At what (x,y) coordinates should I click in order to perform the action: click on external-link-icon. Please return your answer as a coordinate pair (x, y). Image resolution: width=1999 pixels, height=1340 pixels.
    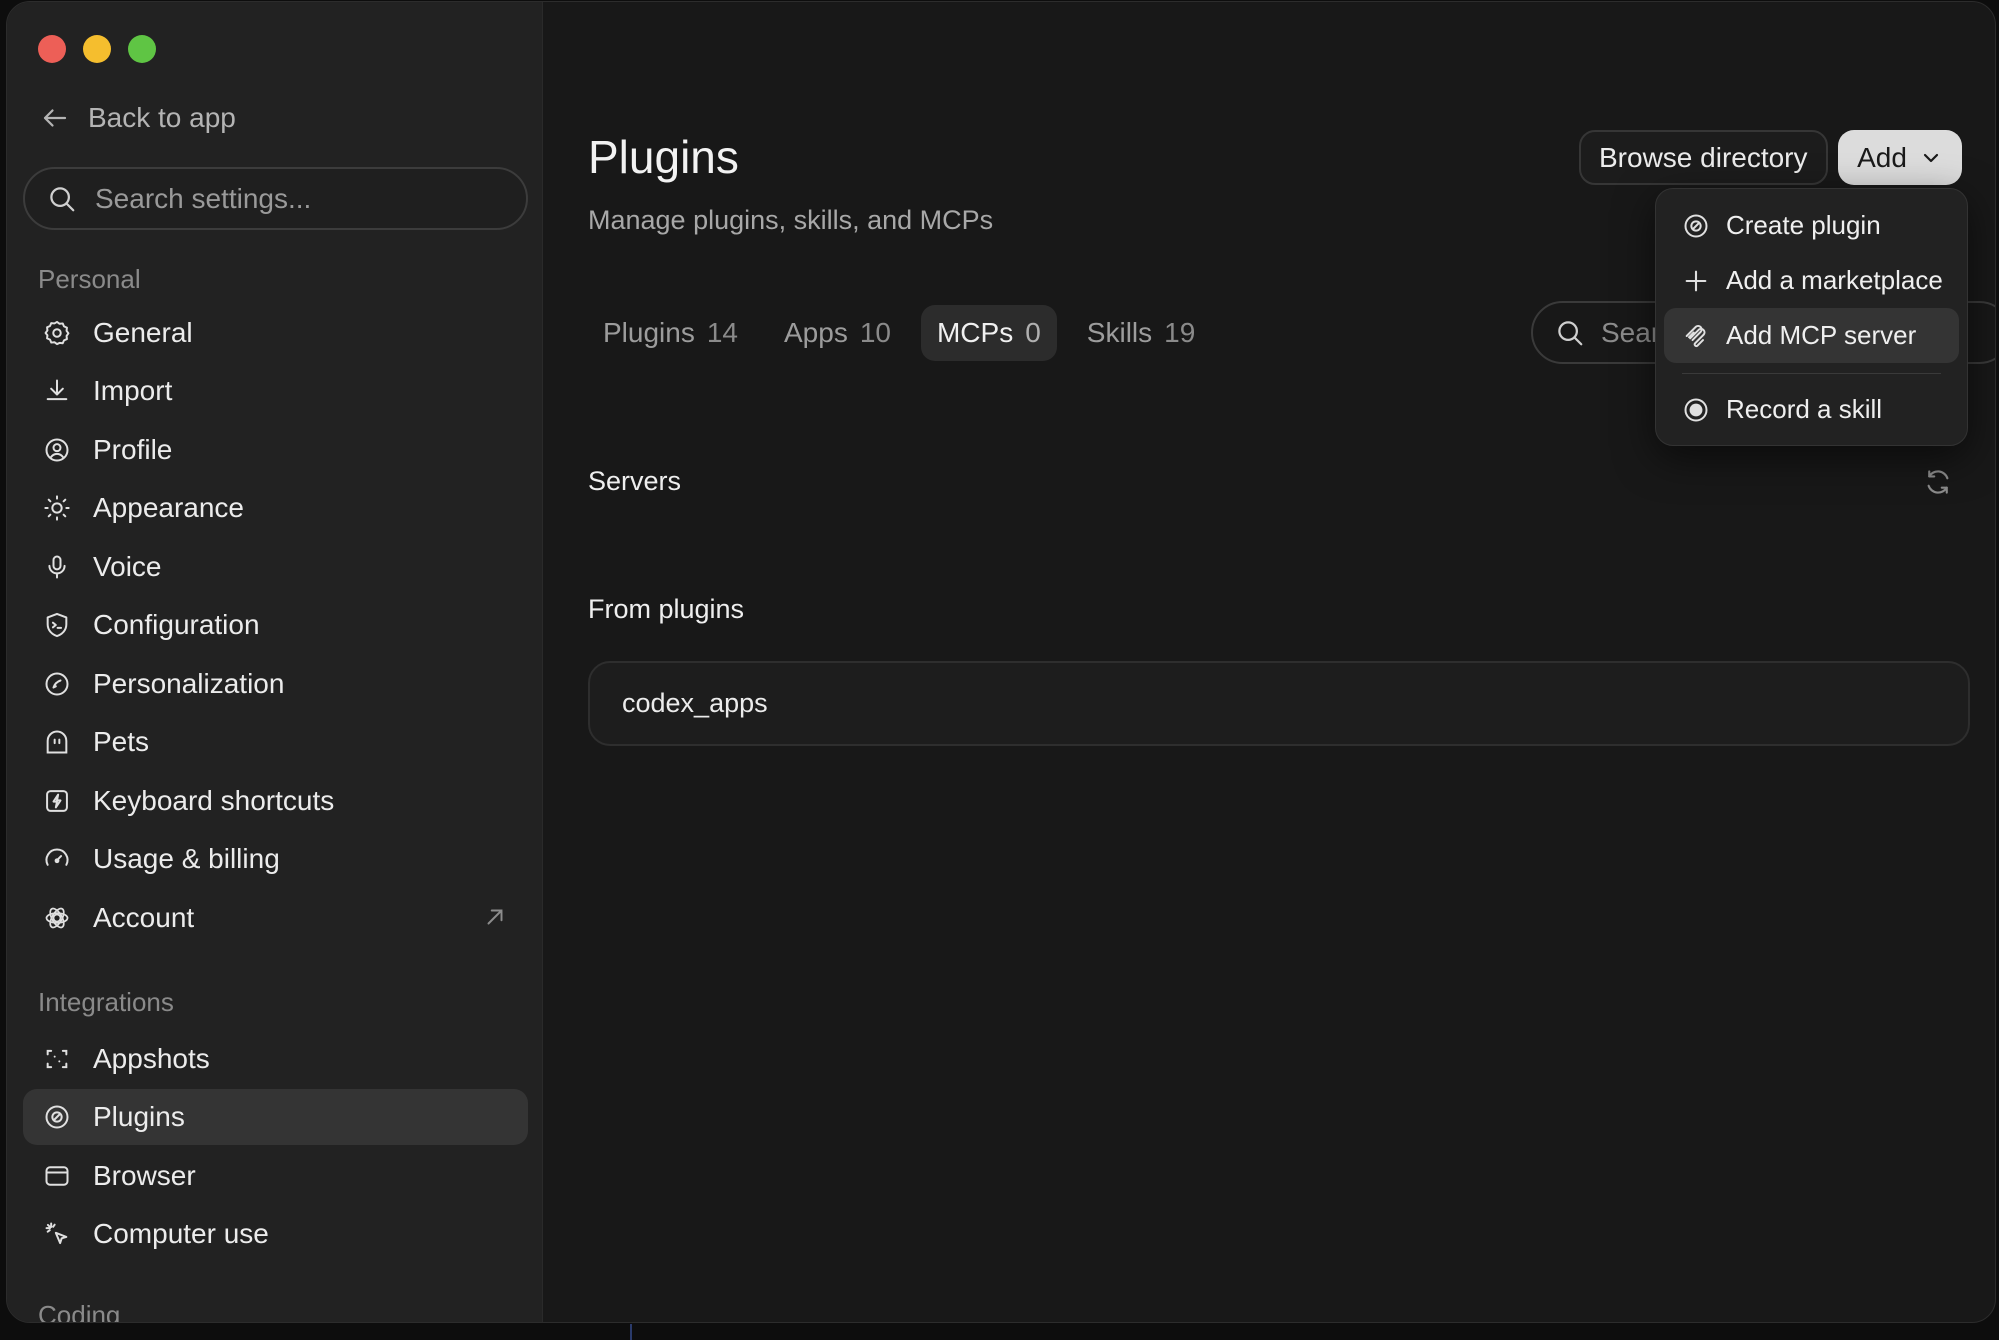
    Looking at the image, I should click on (495, 917).